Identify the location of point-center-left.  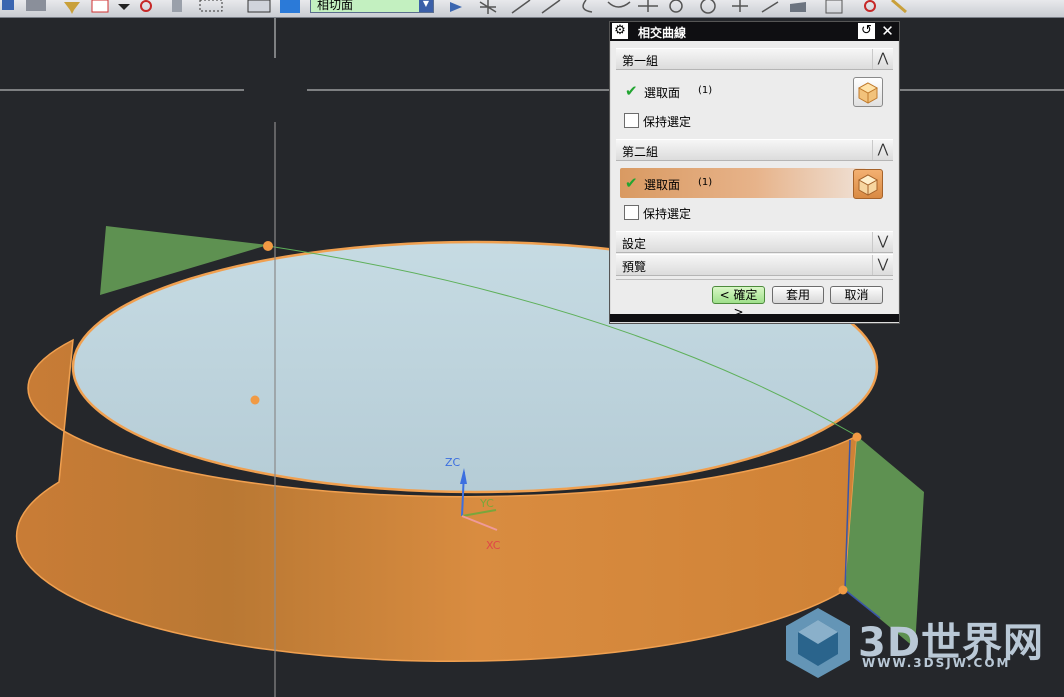
(255, 400).